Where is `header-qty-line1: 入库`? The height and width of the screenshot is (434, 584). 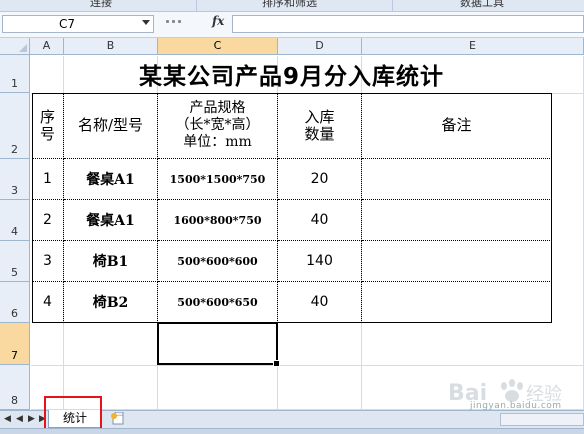 header-qty-line1: 入库 is located at coordinates (319, 116).